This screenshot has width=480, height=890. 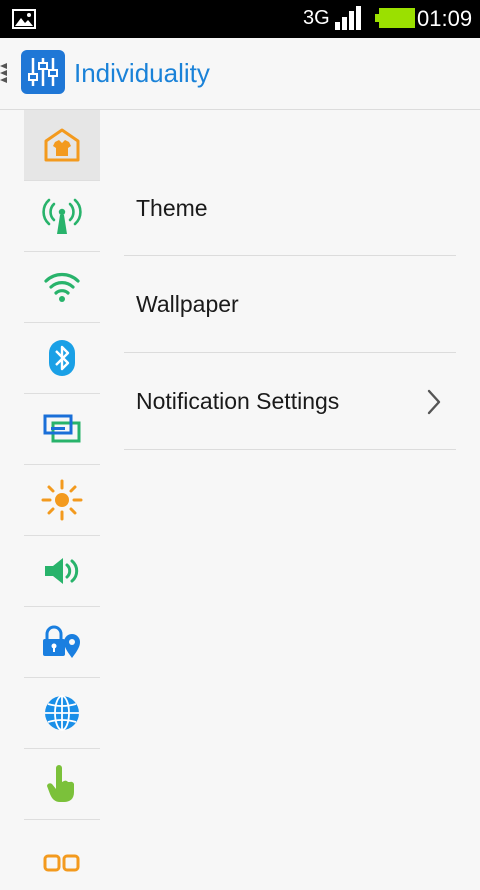 What do you see at coordinates (290, 449) in the screenshot?
I see `list-divider` at bounding box center [290, 449].